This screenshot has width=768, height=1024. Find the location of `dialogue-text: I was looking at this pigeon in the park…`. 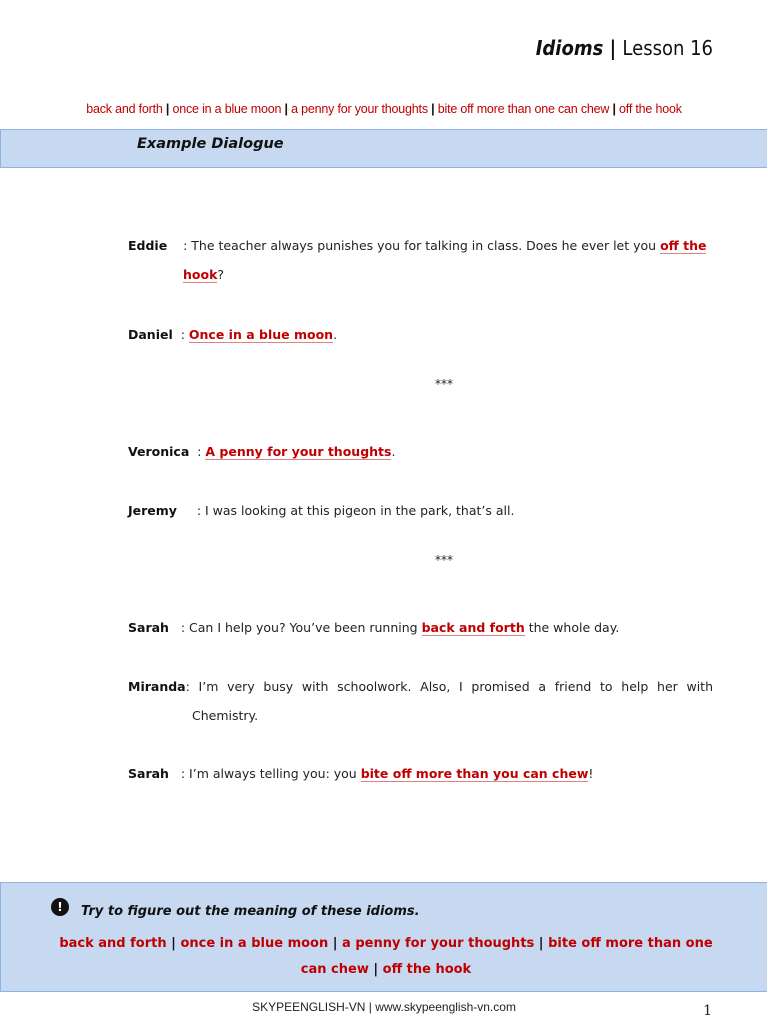

dialogue-text: I was looking at this pigeon in the park… is located at coordinates (360, 510).